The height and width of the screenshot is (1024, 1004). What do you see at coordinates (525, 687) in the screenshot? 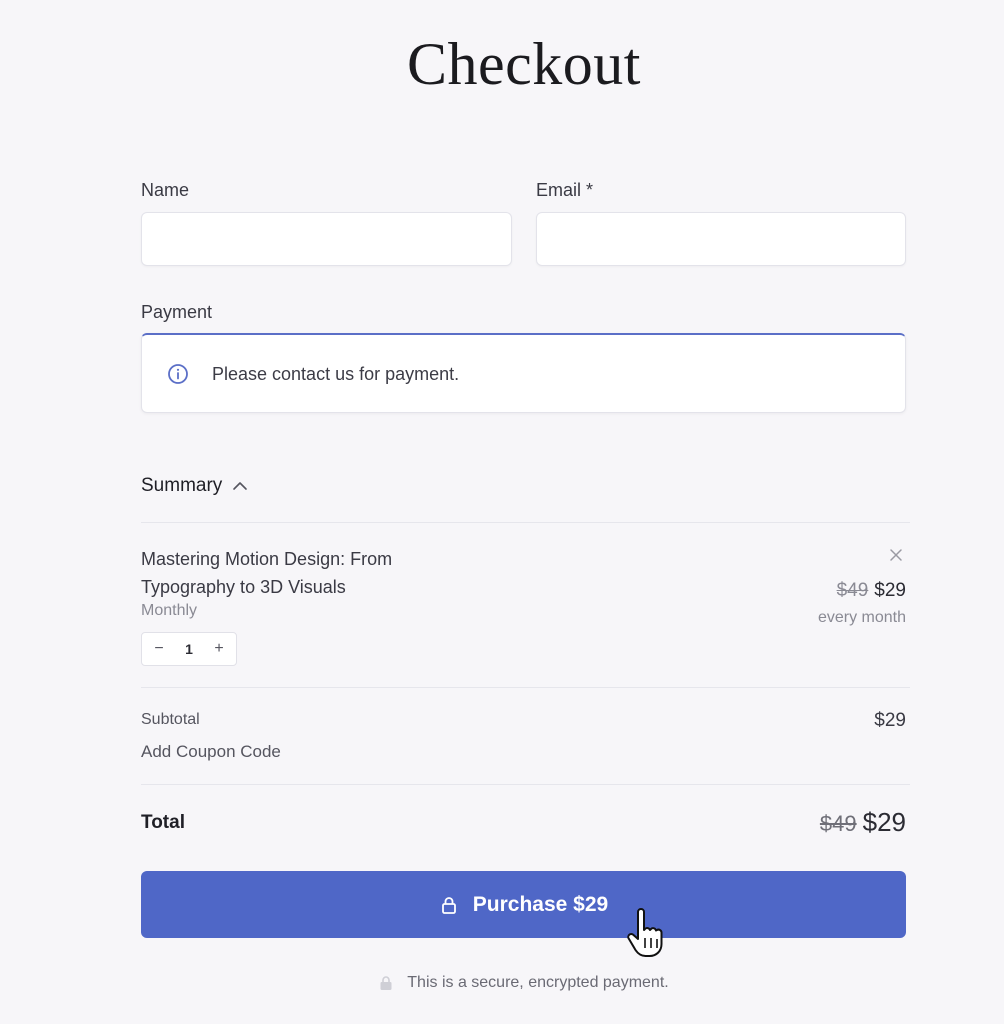
I see `items-divider` at bounding box center [525, 687].